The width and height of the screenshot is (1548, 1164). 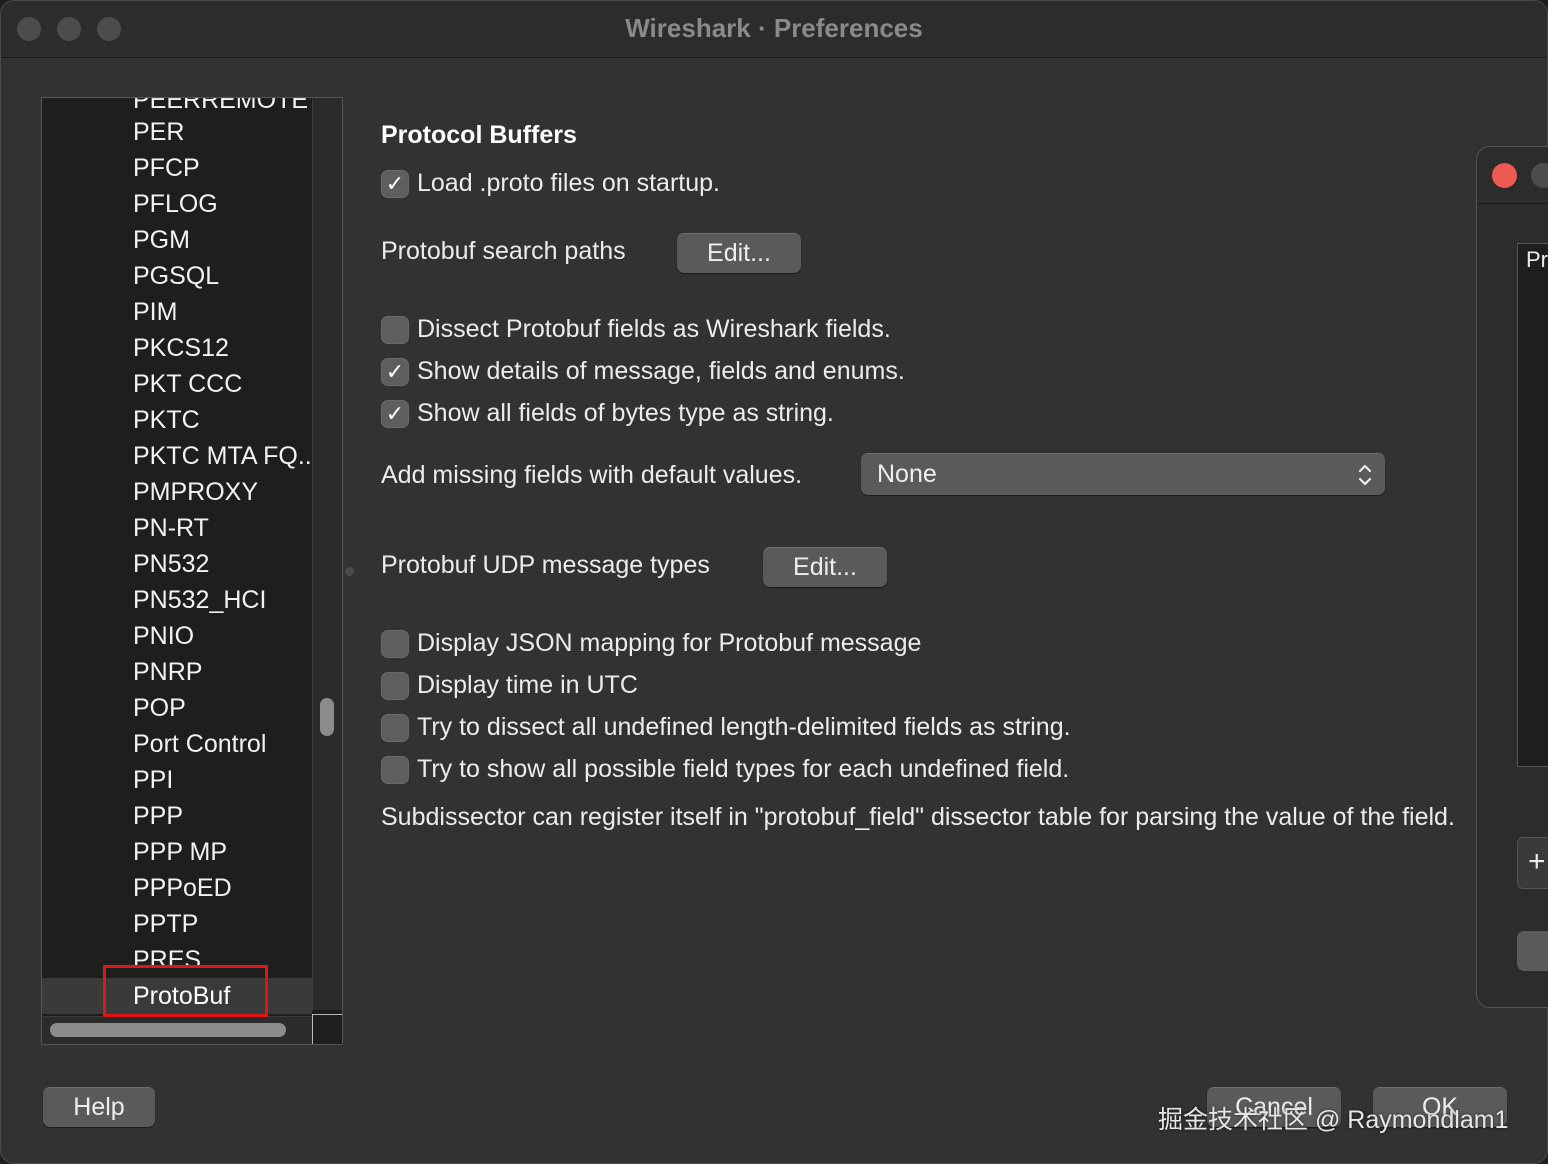 What do you see at coordinates (176, 276) in the screenshot?
I see `tree-item: PGSQL` at bounding box center [176, 276].